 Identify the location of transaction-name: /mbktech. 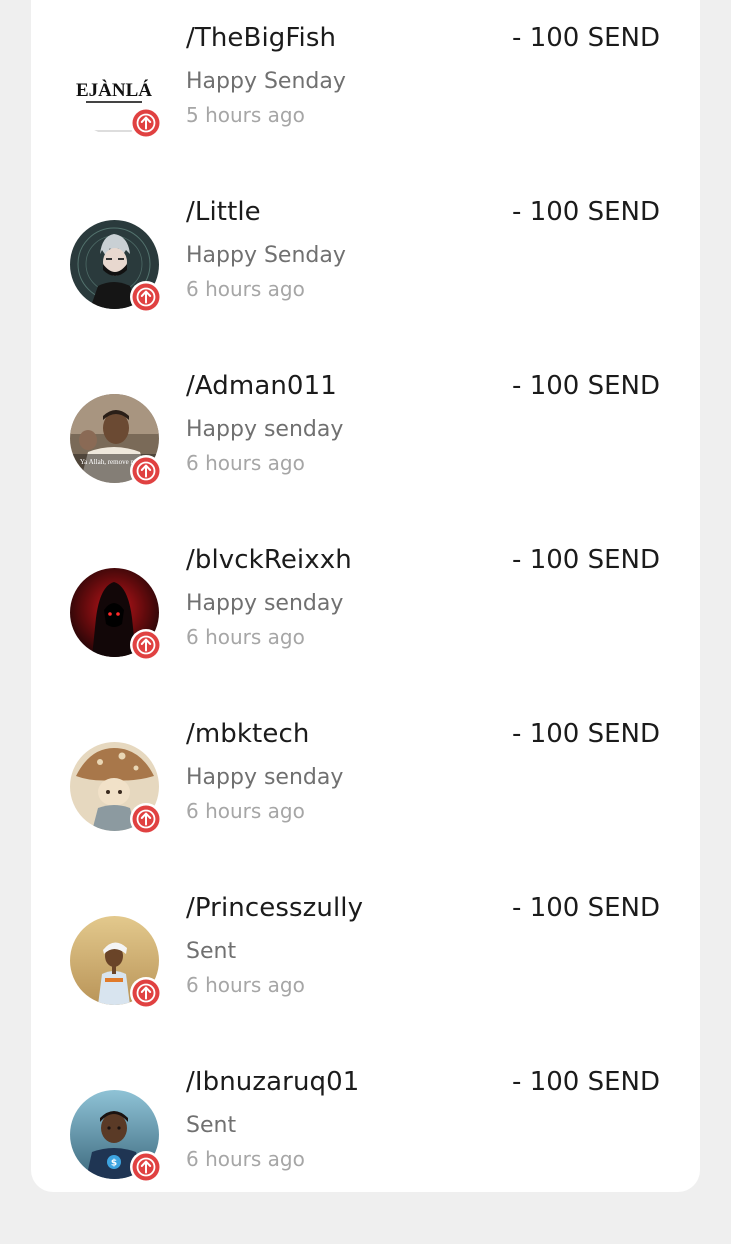
(247, 734).